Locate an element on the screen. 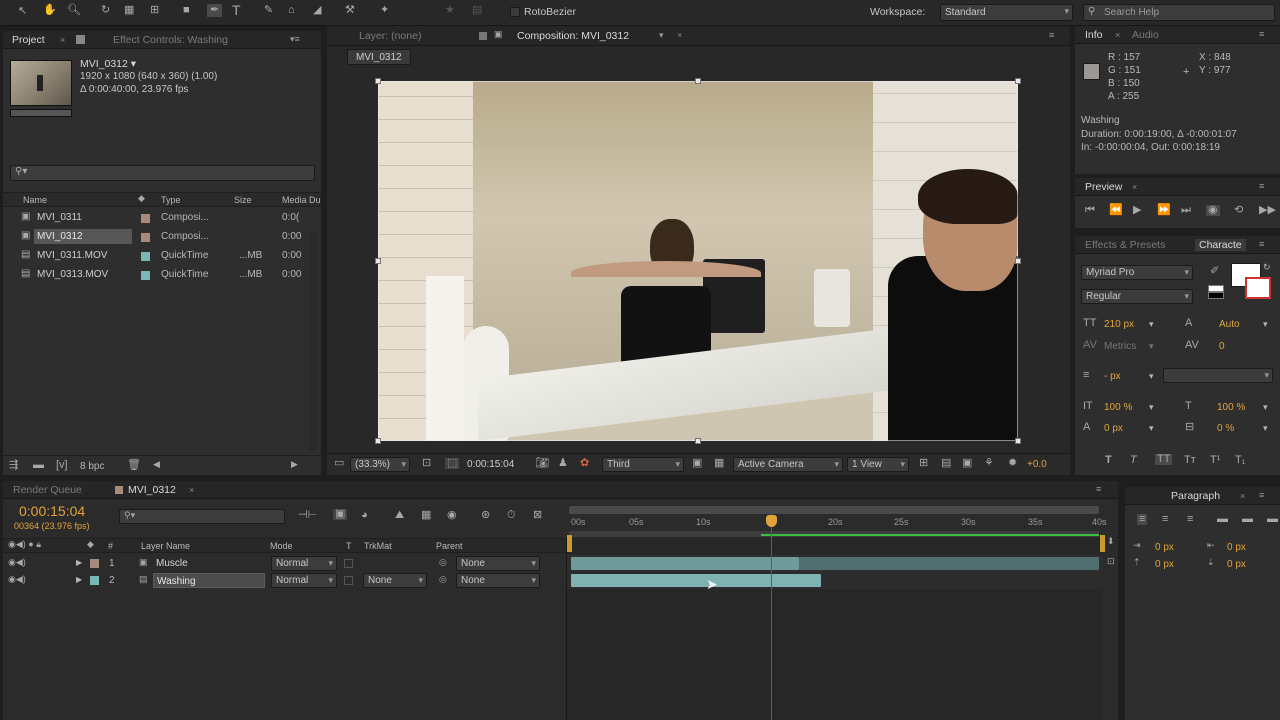  tab-audio: Audio is located at coordinates (1145, 35).